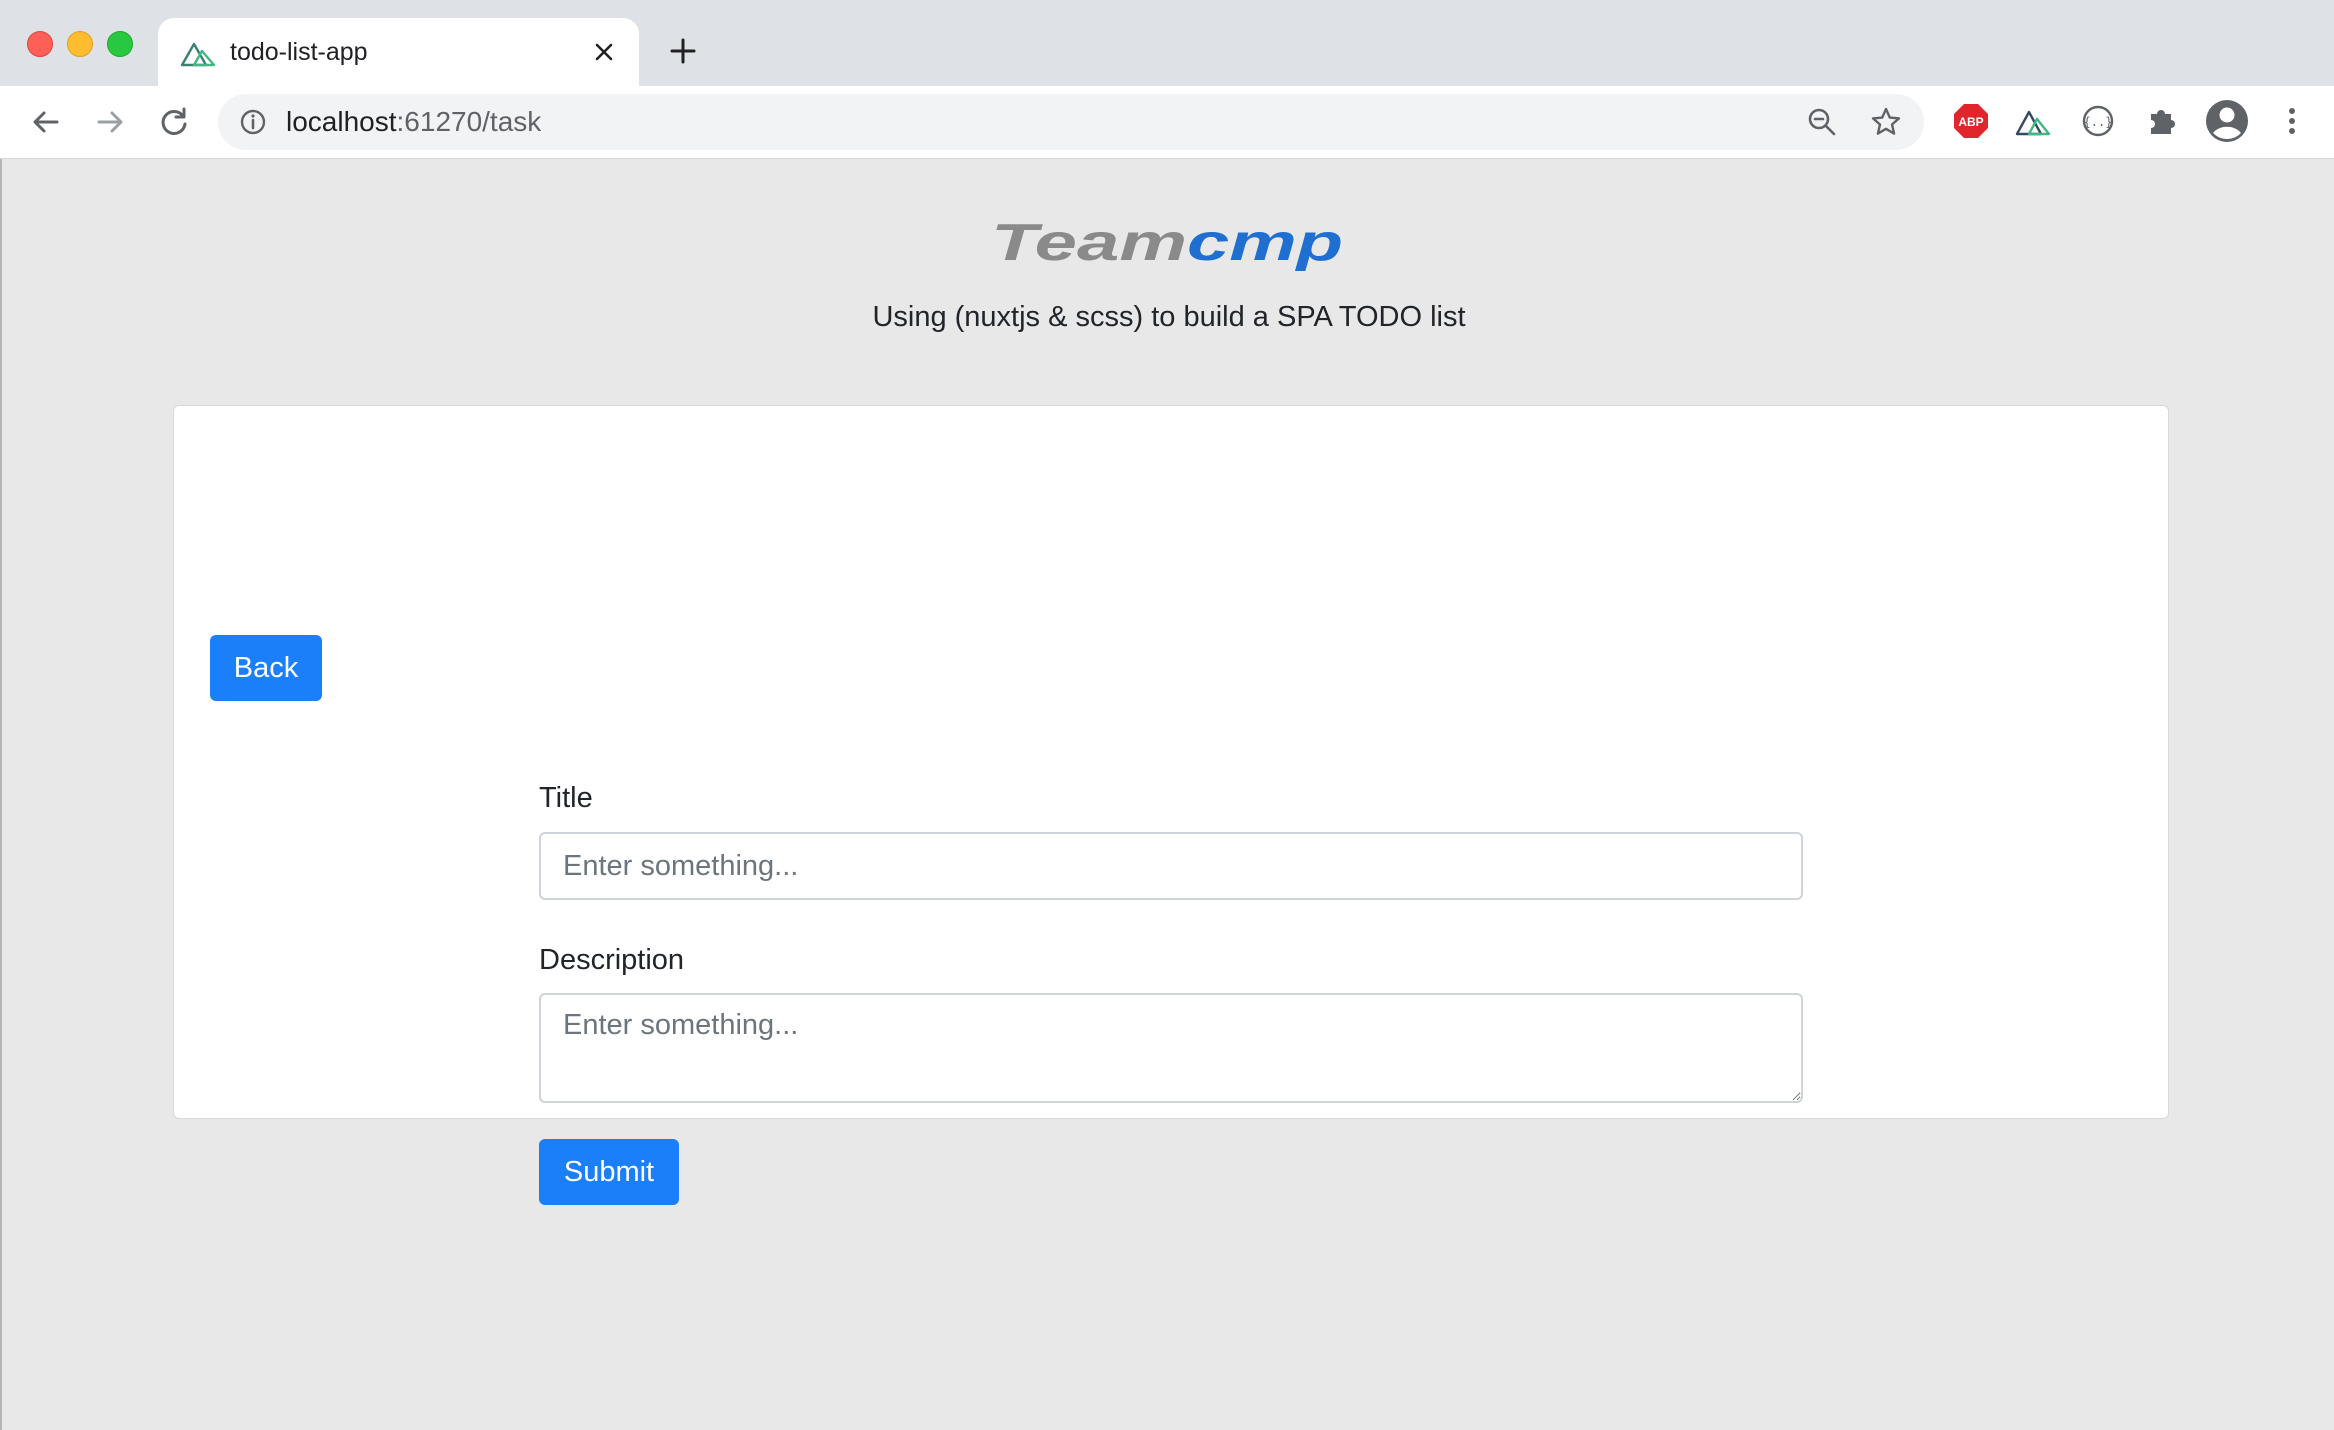 The image size is (2334, 1430). What do you see at coordinates (2292, 121) in the screenshot?
I see `menu-dots-icon` at bounding box center [2292, 121].